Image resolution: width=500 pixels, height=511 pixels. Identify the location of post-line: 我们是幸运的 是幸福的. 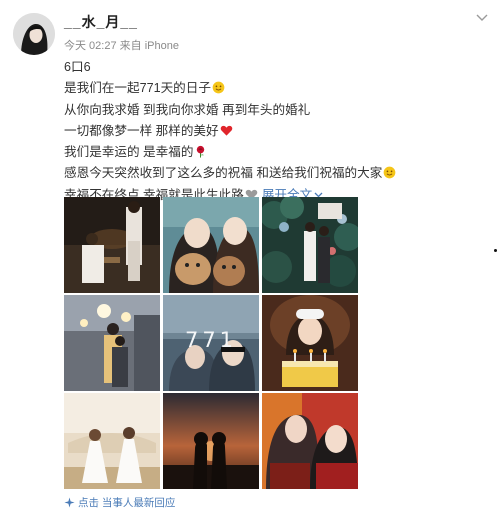
(274, 152).